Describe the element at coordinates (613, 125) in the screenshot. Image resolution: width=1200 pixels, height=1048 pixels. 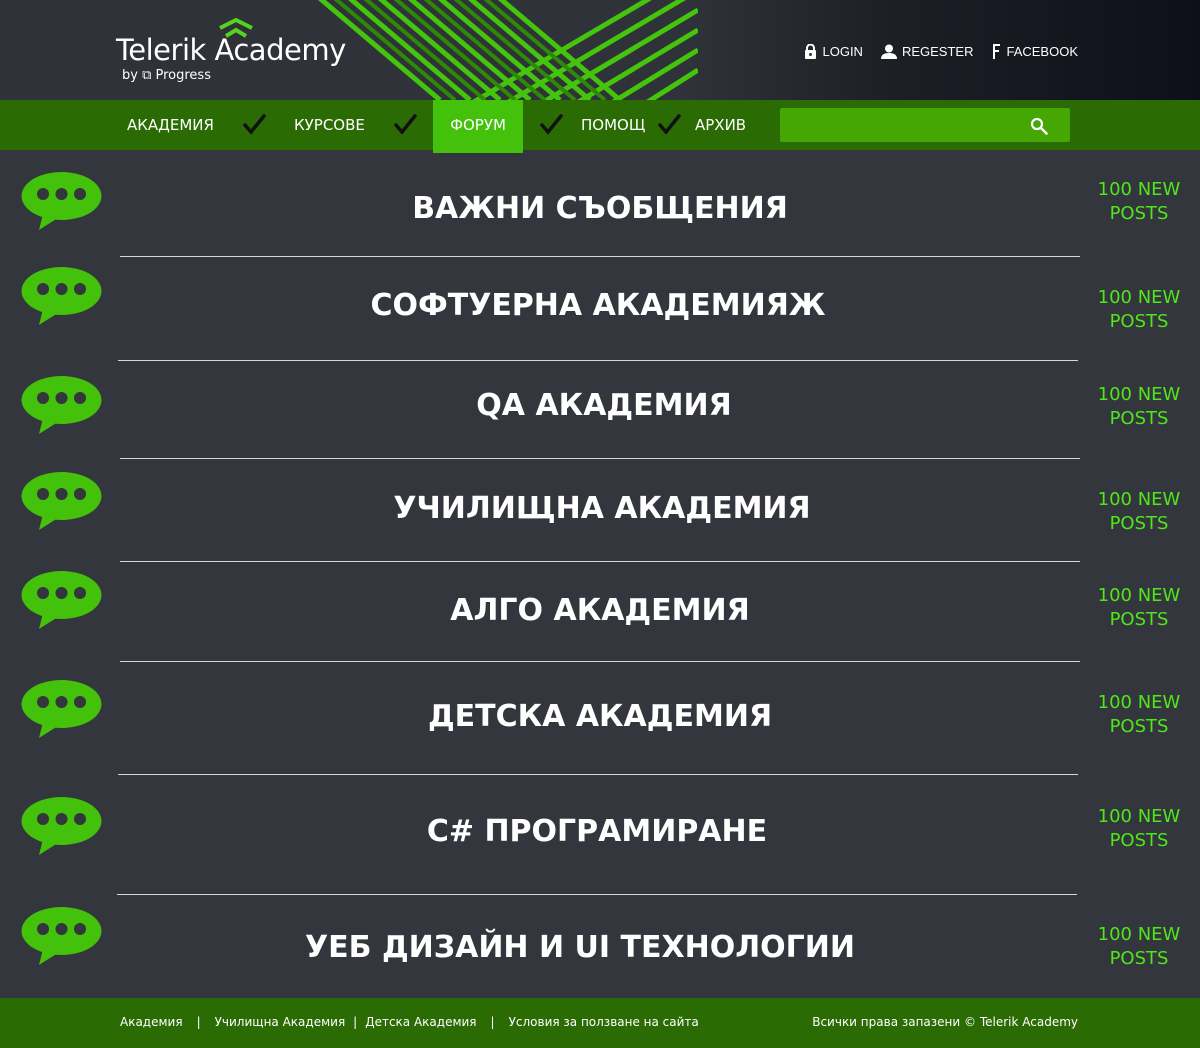
I see `nav-item-help: ПОМОЩ` at that location.